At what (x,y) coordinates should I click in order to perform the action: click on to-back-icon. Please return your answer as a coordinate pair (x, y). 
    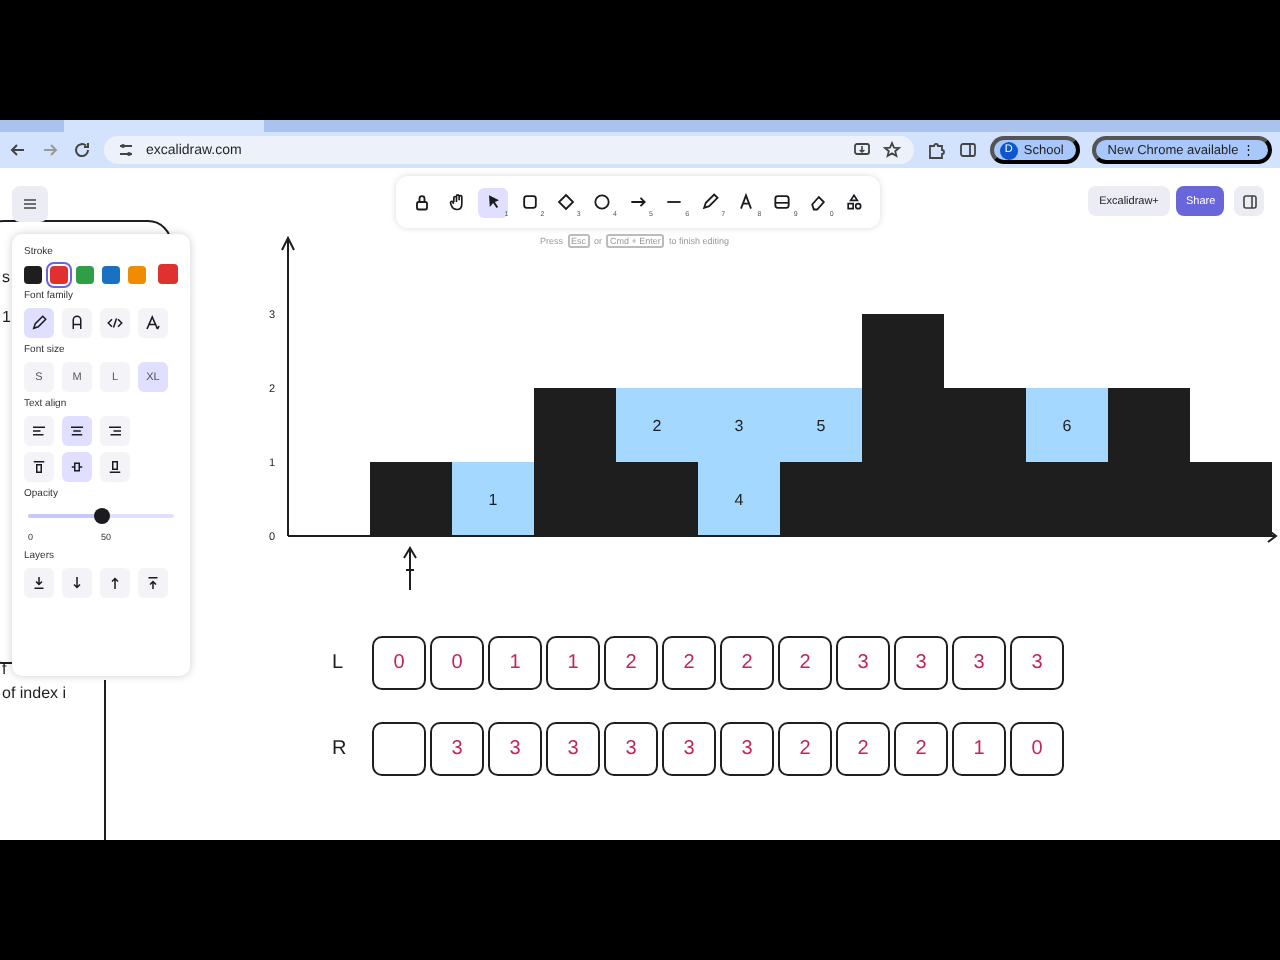
    Looking at the image, I should click on (39, 583).